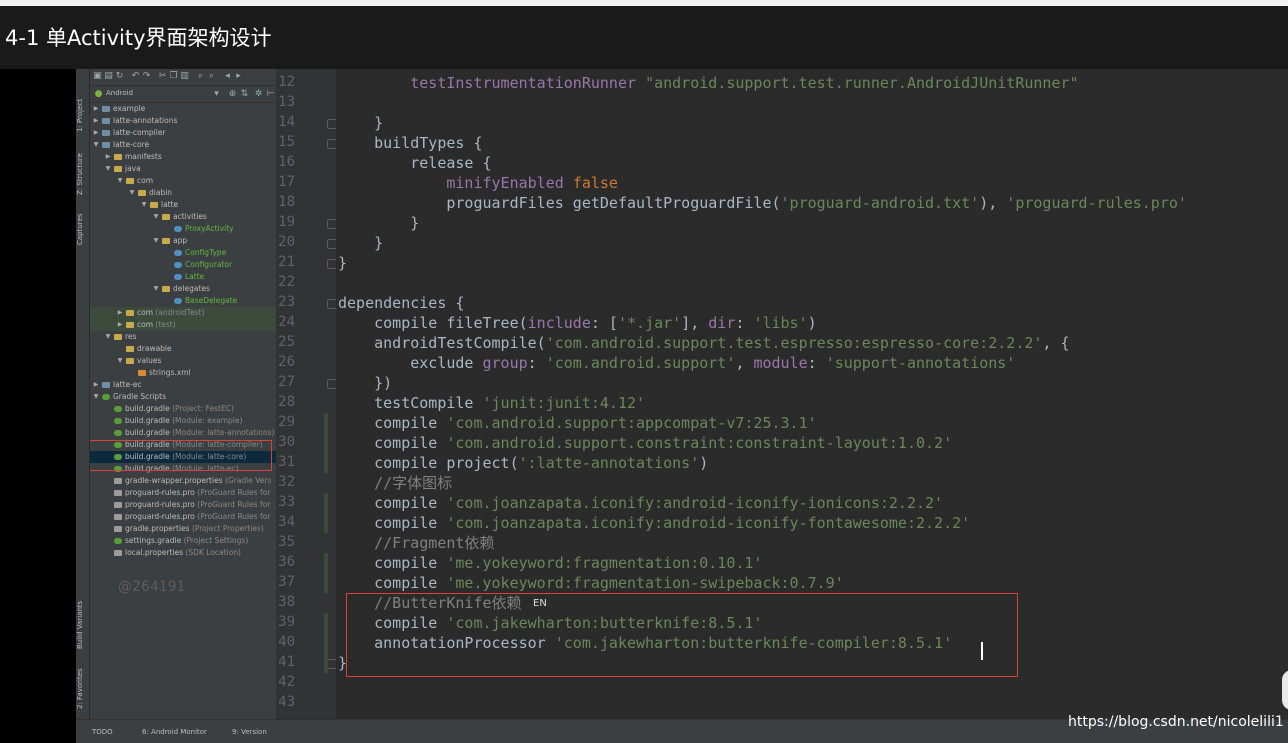 This screenshot has width=1288, height=743. I want to click on redo-icon: ↷, so click(146, 76).